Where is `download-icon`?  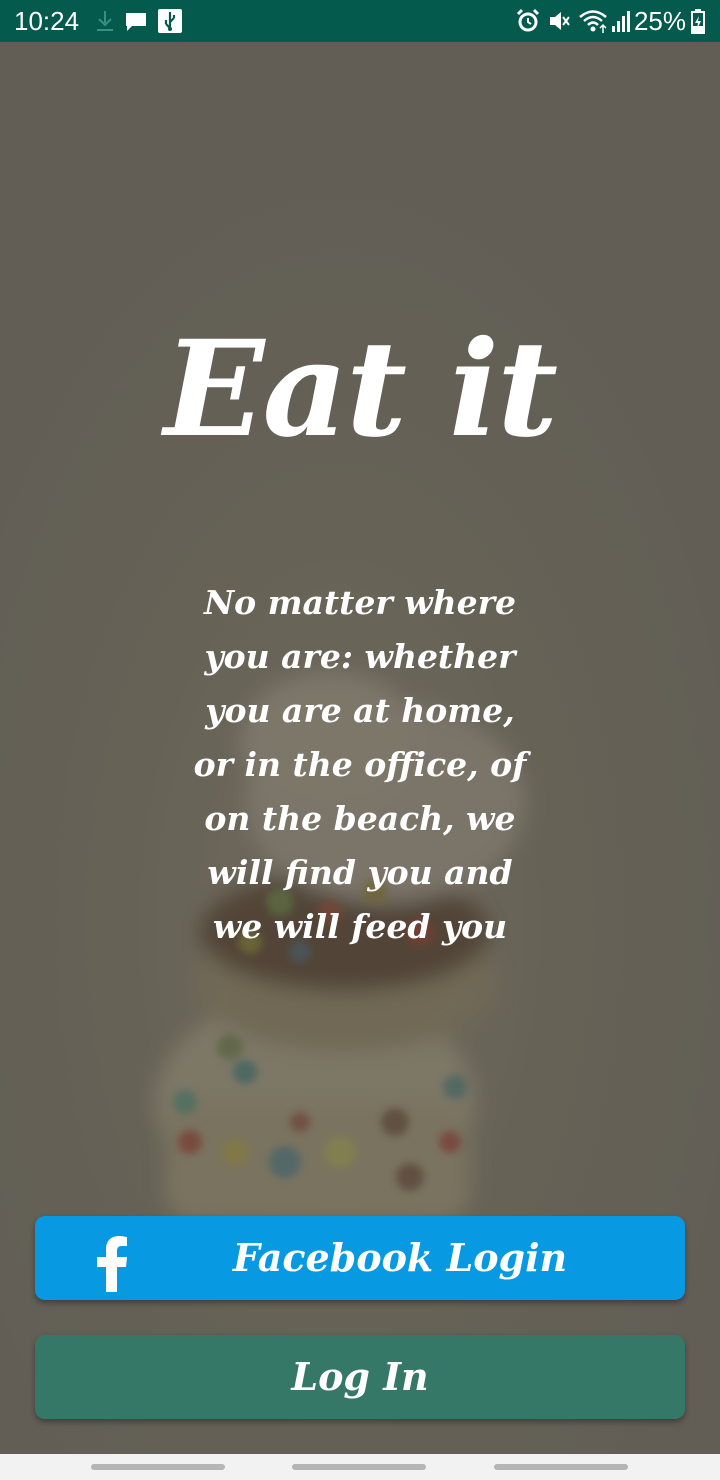
download-icon is located at coordinates (105, 21).